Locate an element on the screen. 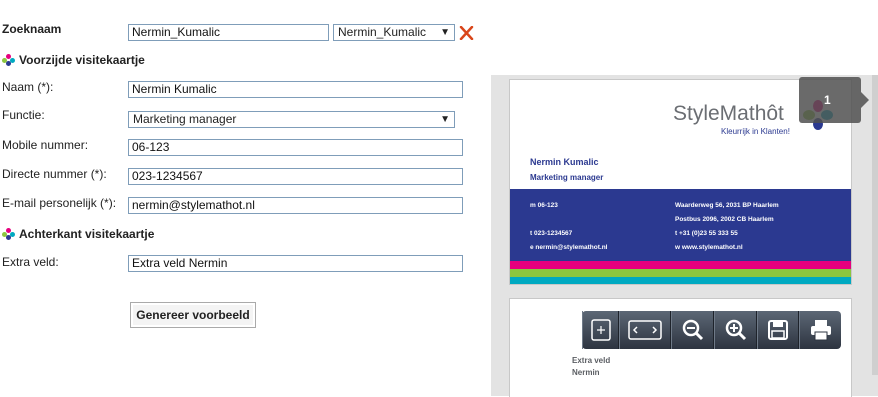 The height and width of the screenshot is (397, 878). zoom-out-button is located at coordinates (692, 330).